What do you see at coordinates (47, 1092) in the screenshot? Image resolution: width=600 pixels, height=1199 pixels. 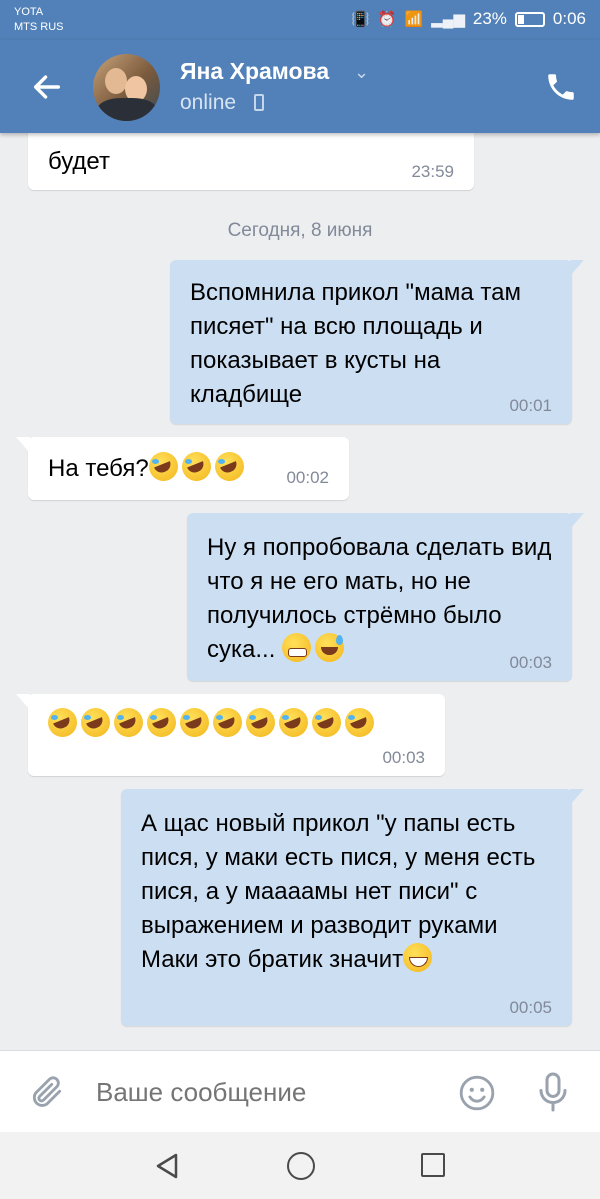 I see `paperclip-icon` at bounding box center [47, 1092].